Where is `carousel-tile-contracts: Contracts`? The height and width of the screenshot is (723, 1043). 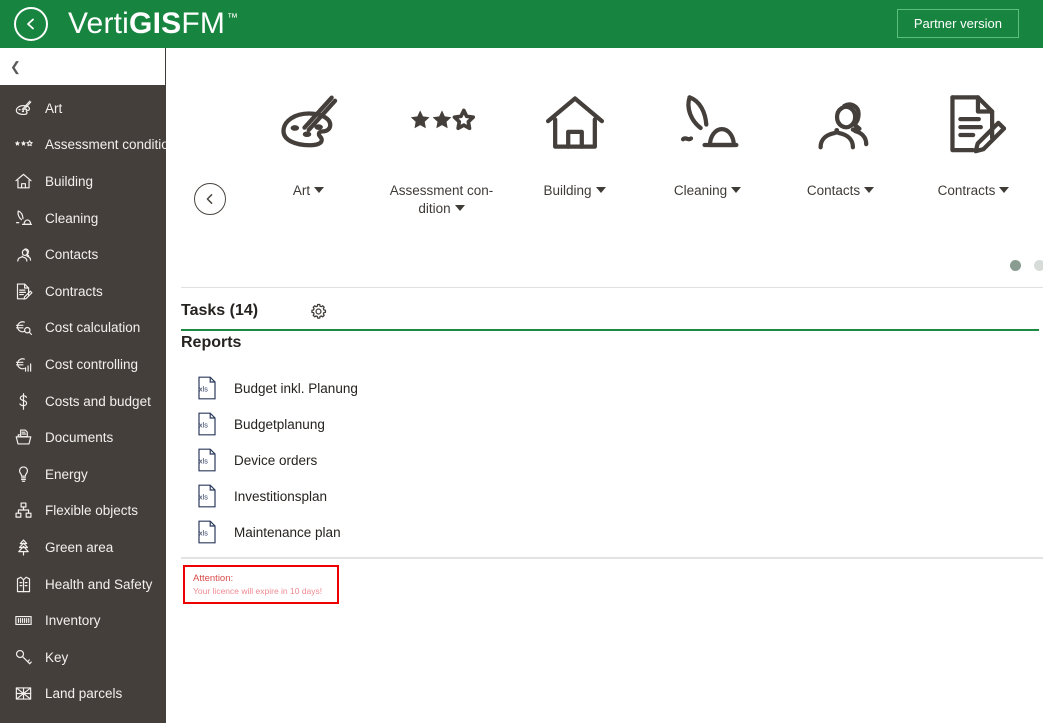 carousel-tile-contracts: Contracts is located at coordinates (973, 147).